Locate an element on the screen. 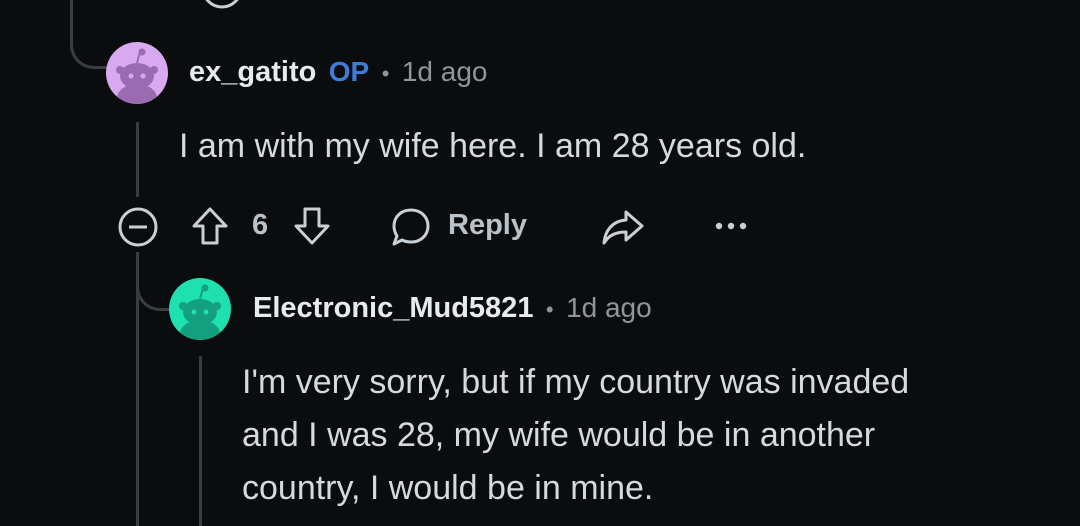 The height and width of the screenshot is (526, 1080). share-icon is located at coordinates (623, 227).